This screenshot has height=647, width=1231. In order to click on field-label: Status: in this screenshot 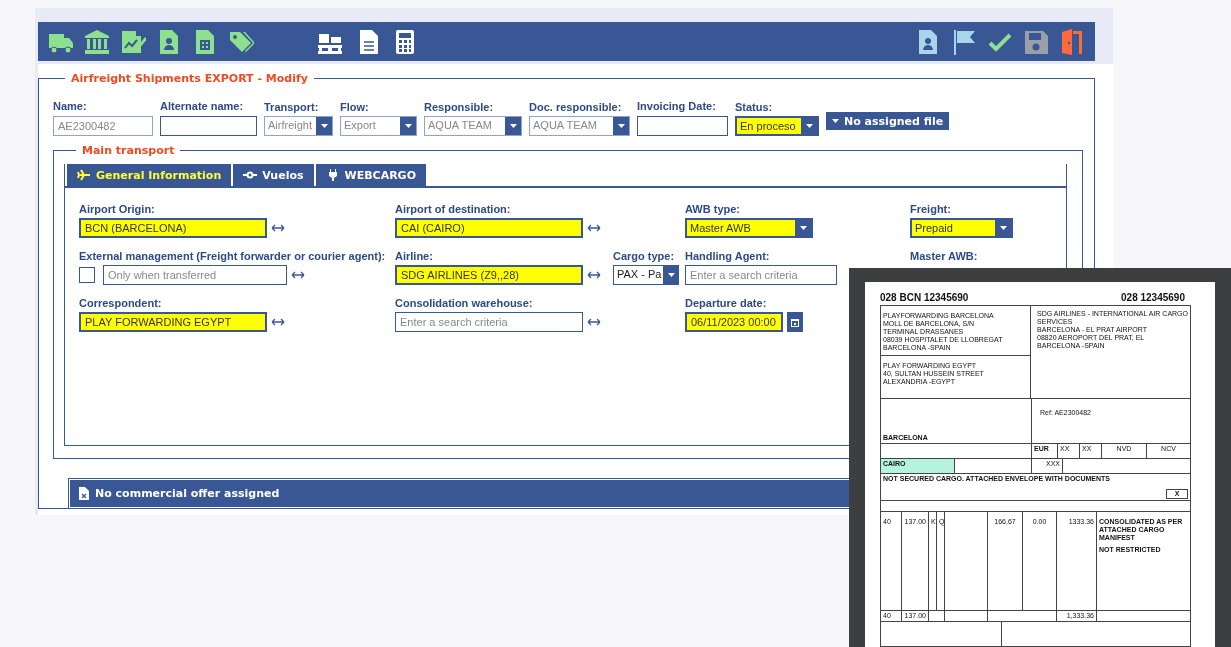, I will do `click(754, 107)`.